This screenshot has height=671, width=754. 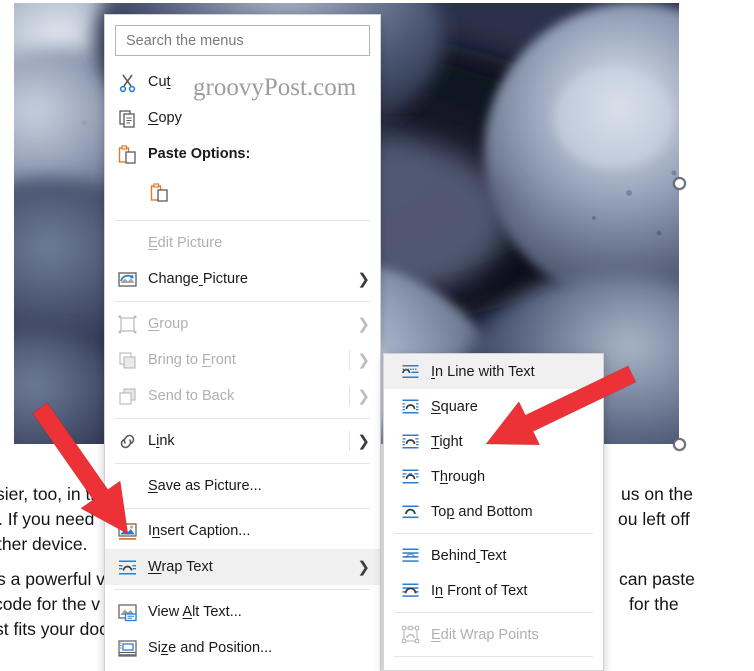 What do you see at coordinates (127, 531) in the screenshot?
I see `insert-caption-icon` at bounding box center [127, 531].